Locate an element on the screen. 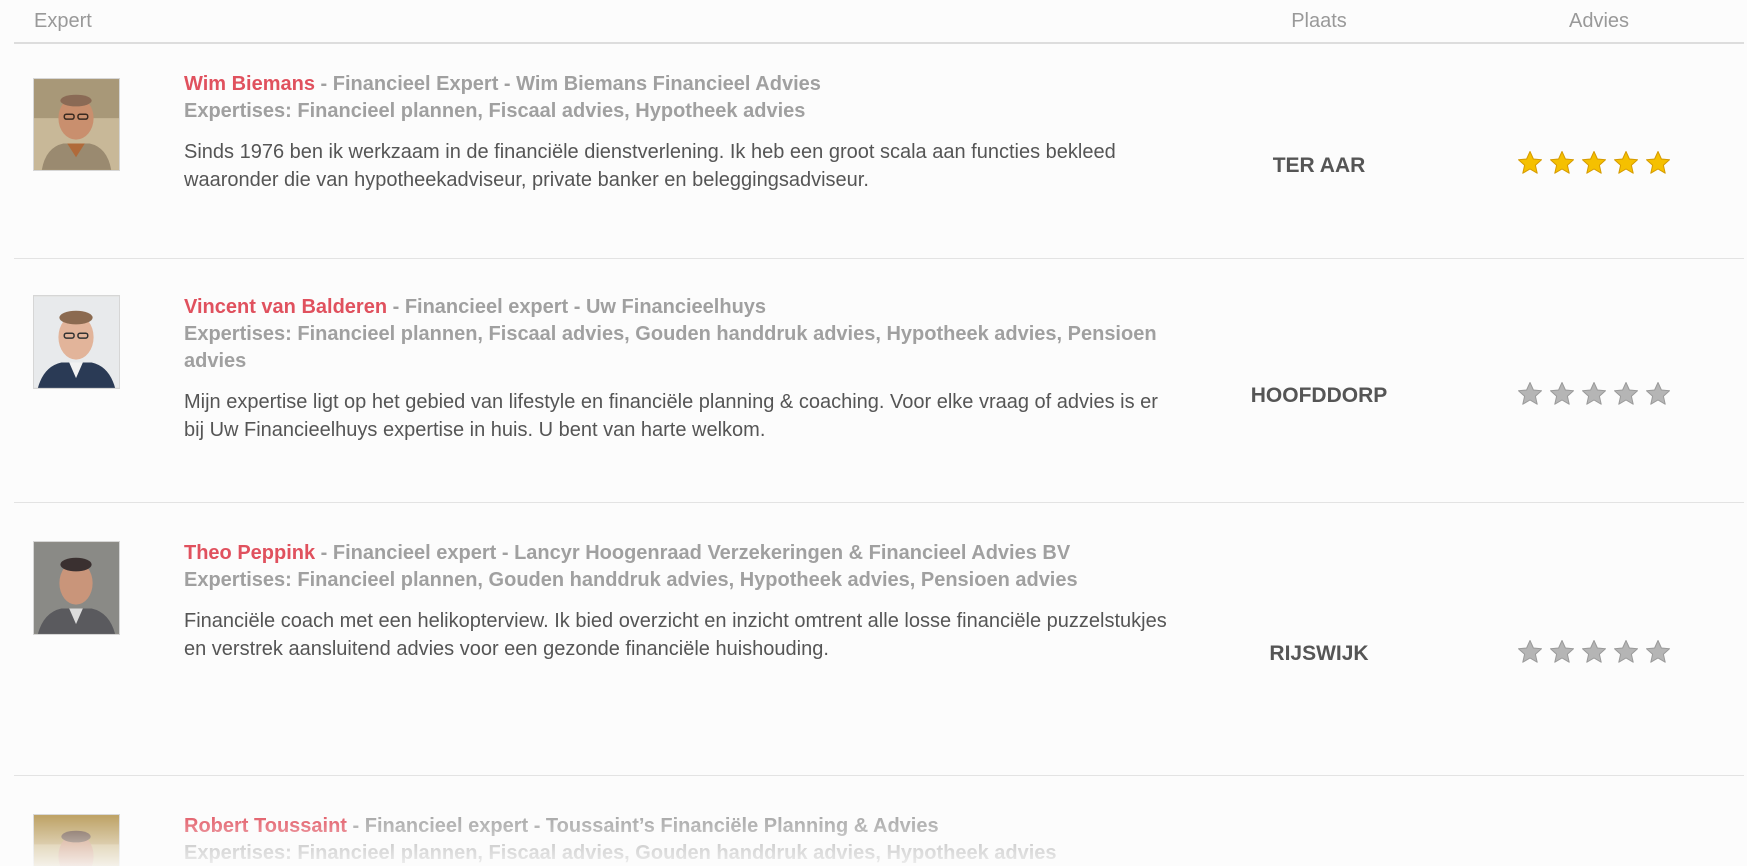  table-header: Expert Plaats Advies is located at coordinates (879, 22).